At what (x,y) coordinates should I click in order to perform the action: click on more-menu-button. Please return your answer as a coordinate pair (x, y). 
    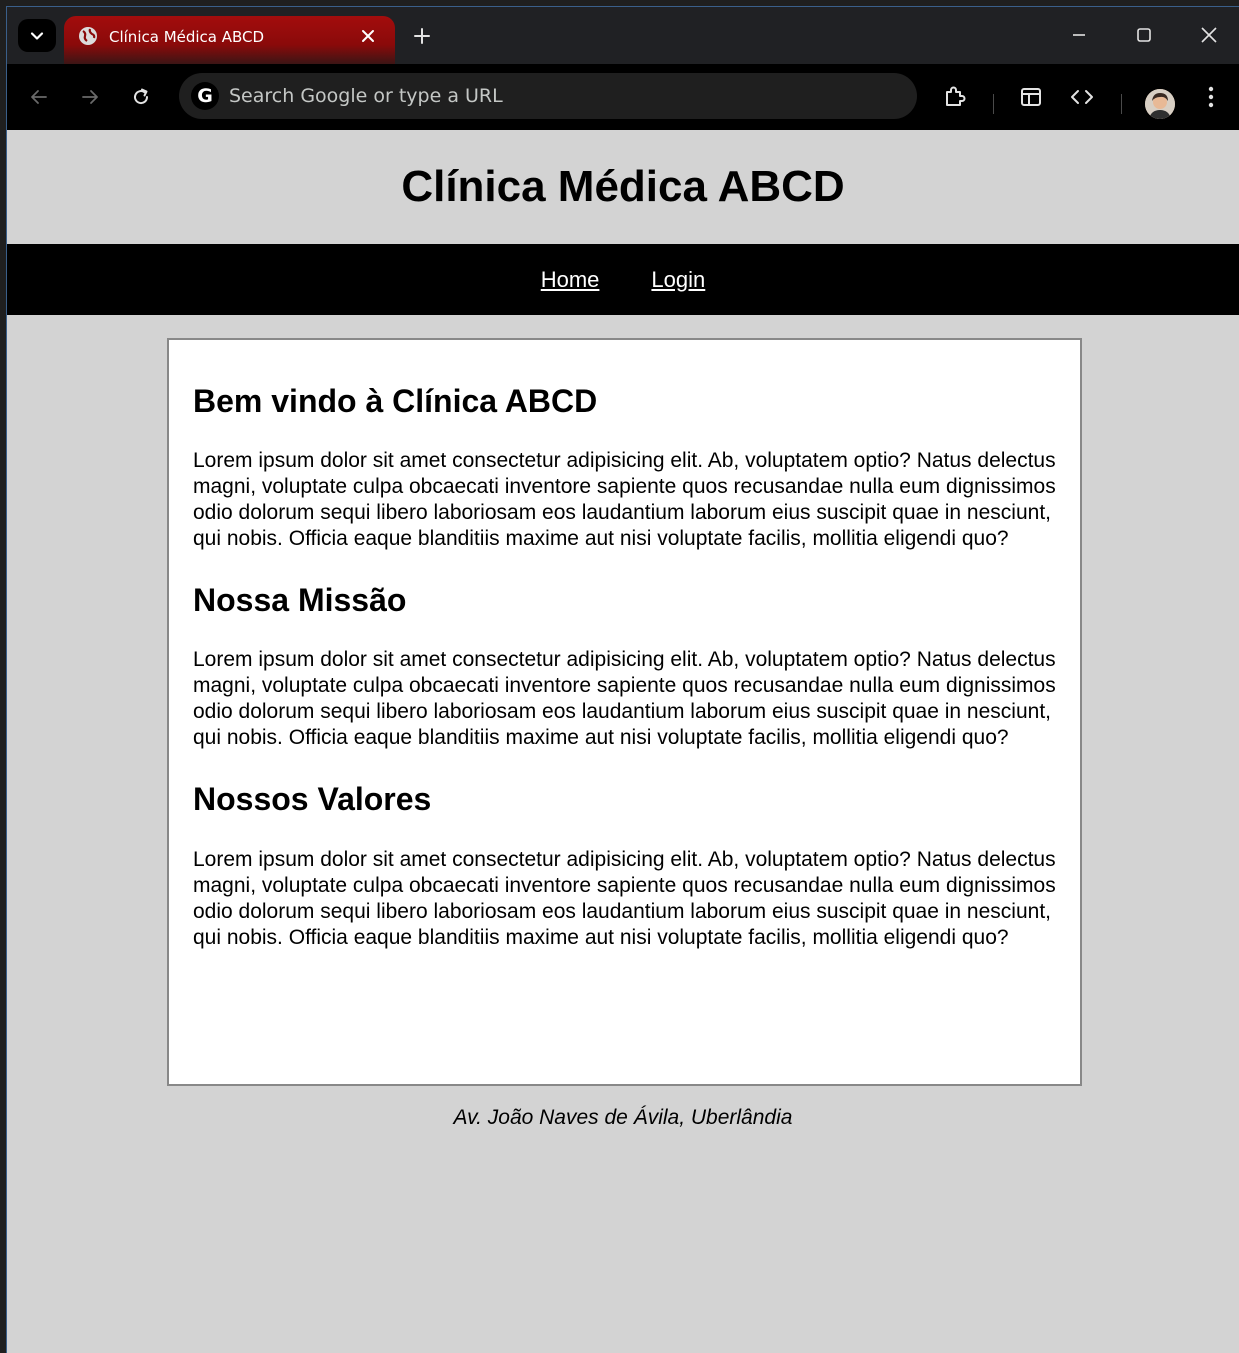
    Looking at the image, I should click on (1211, 97).